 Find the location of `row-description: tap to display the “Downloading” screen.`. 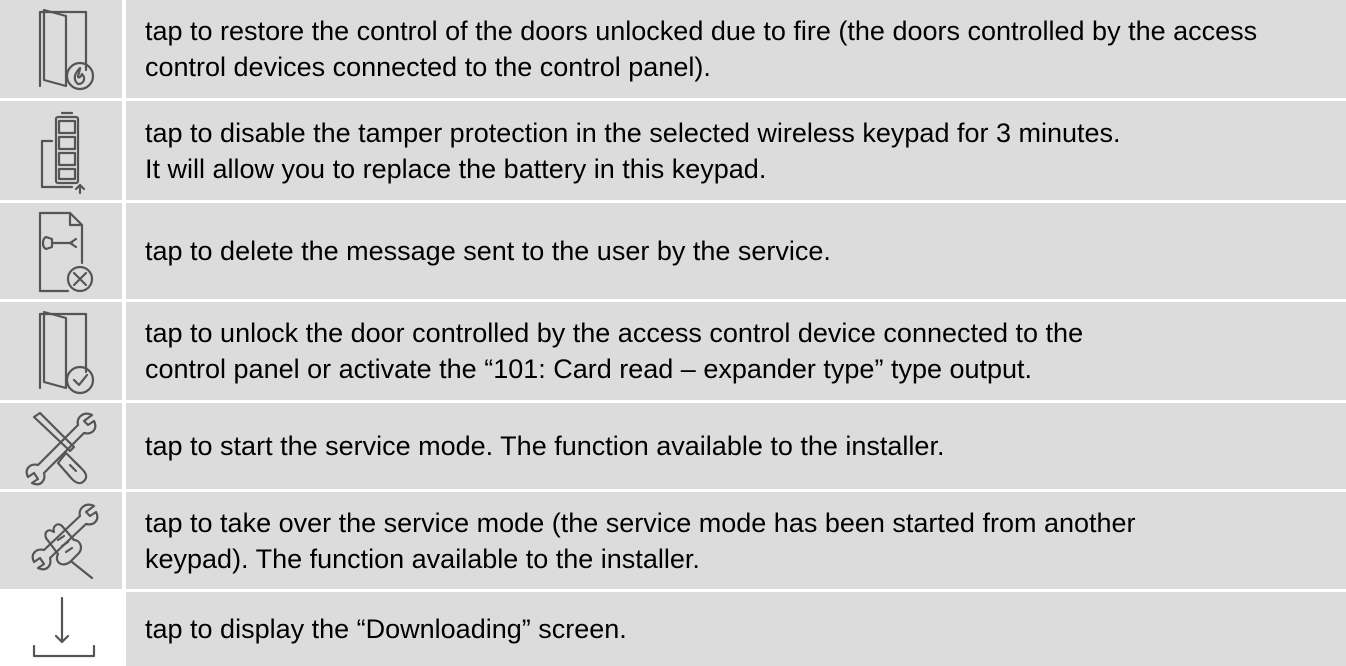

row-description: tap to display the “Downloading” screen. is located at coordinates (386, 629).